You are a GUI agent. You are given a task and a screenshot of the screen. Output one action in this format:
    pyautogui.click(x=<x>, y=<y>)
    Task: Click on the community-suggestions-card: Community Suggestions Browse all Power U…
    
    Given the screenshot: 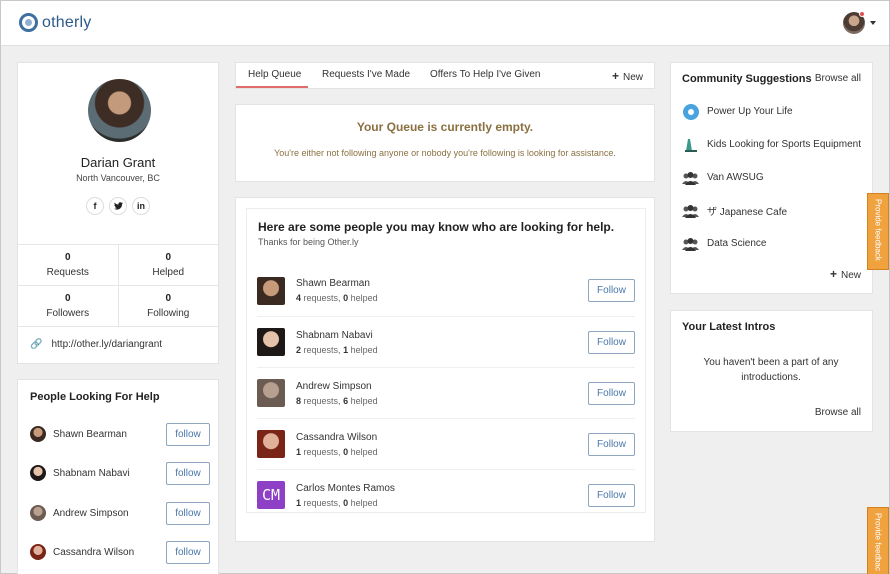 What is the action you would take?
    pyautogui.click(x=771, y=178)
    